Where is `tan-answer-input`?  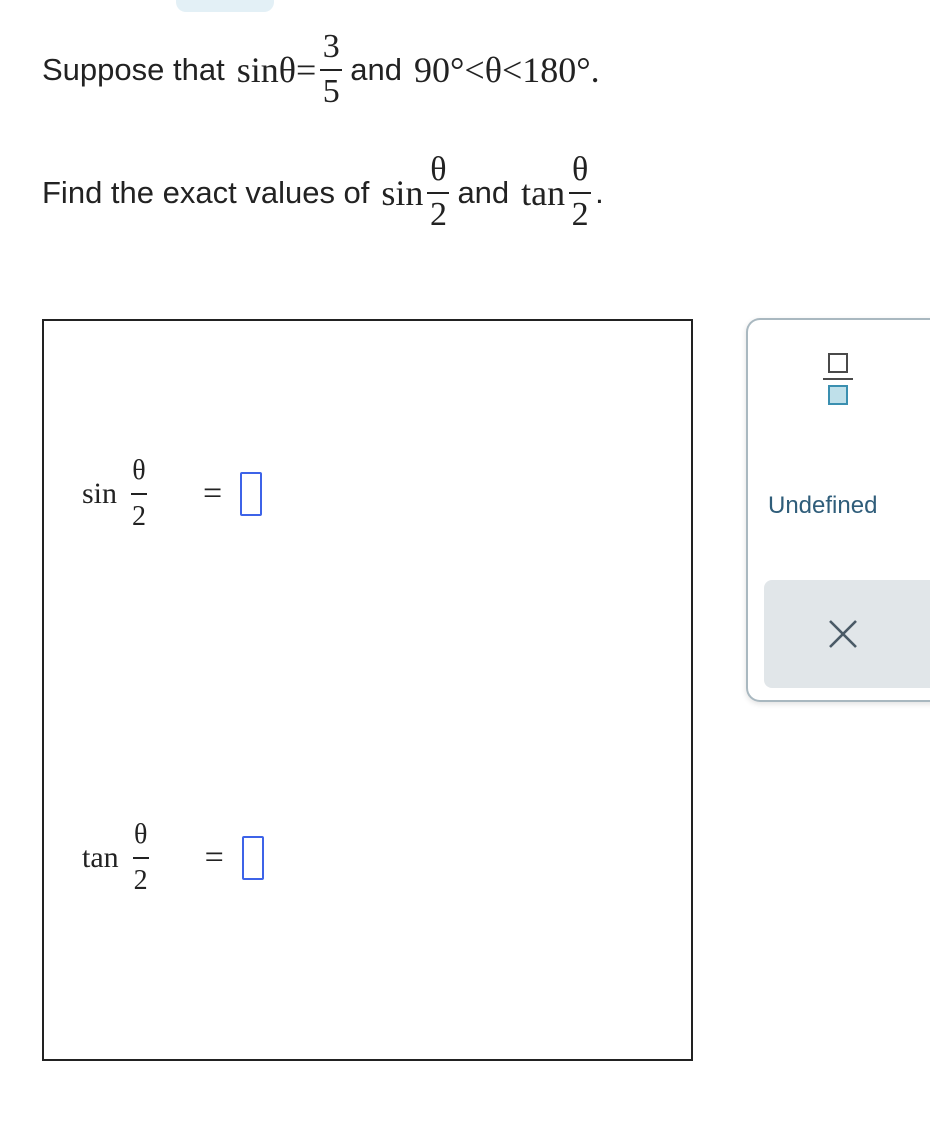
tan-answer-input is located at coordinates (252, 858).